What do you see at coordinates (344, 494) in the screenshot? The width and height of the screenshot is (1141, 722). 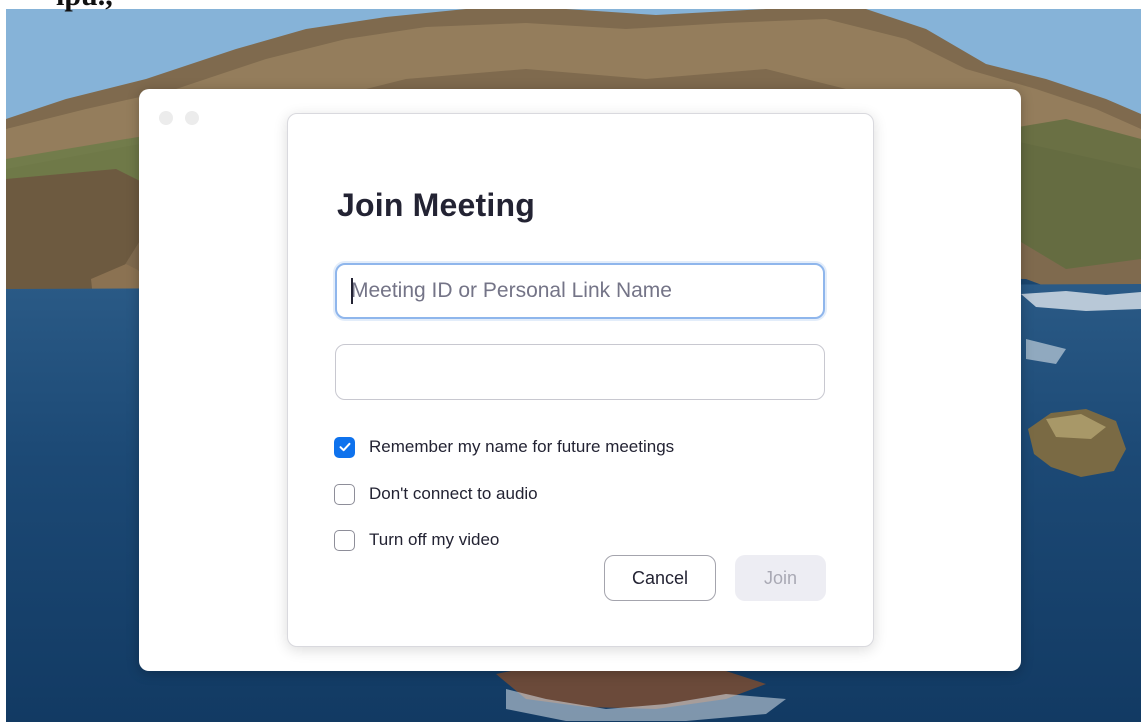 I see `no-audio-checkbox` at bounding box center [344, 494].